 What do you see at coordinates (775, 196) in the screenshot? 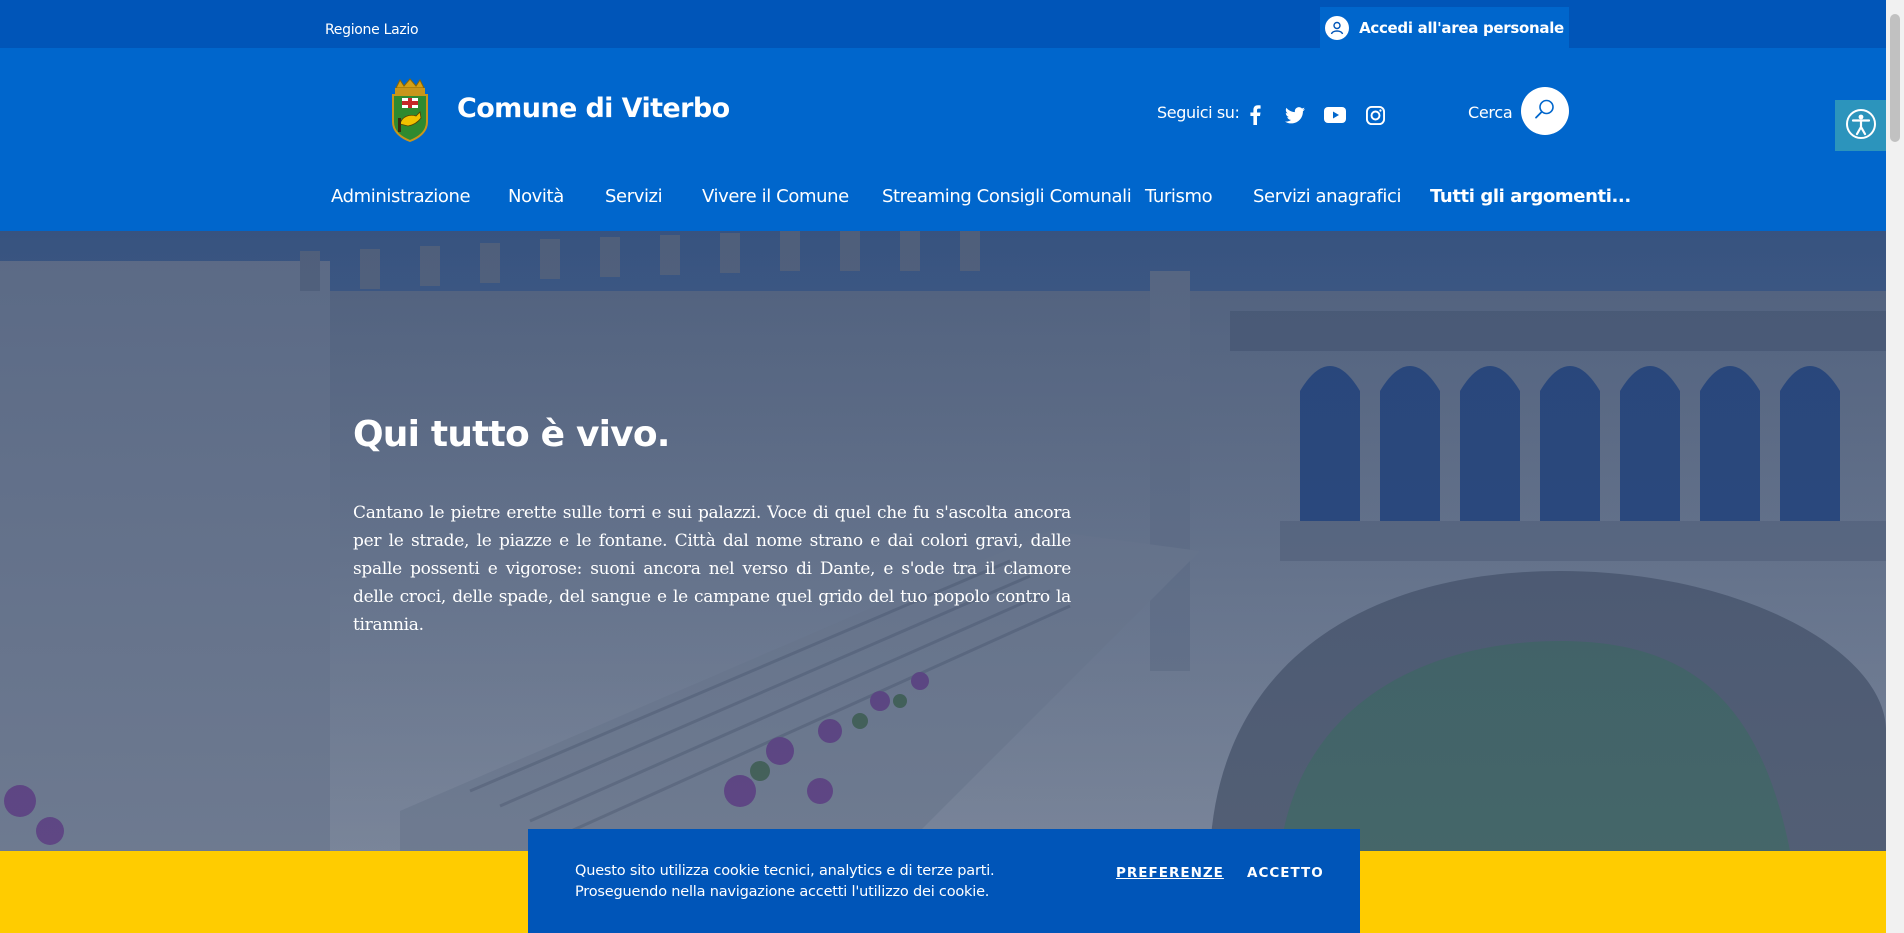
I see `nav-item-vivere-il-comune: Vivere il Comune` at bounding box center [775, 196].